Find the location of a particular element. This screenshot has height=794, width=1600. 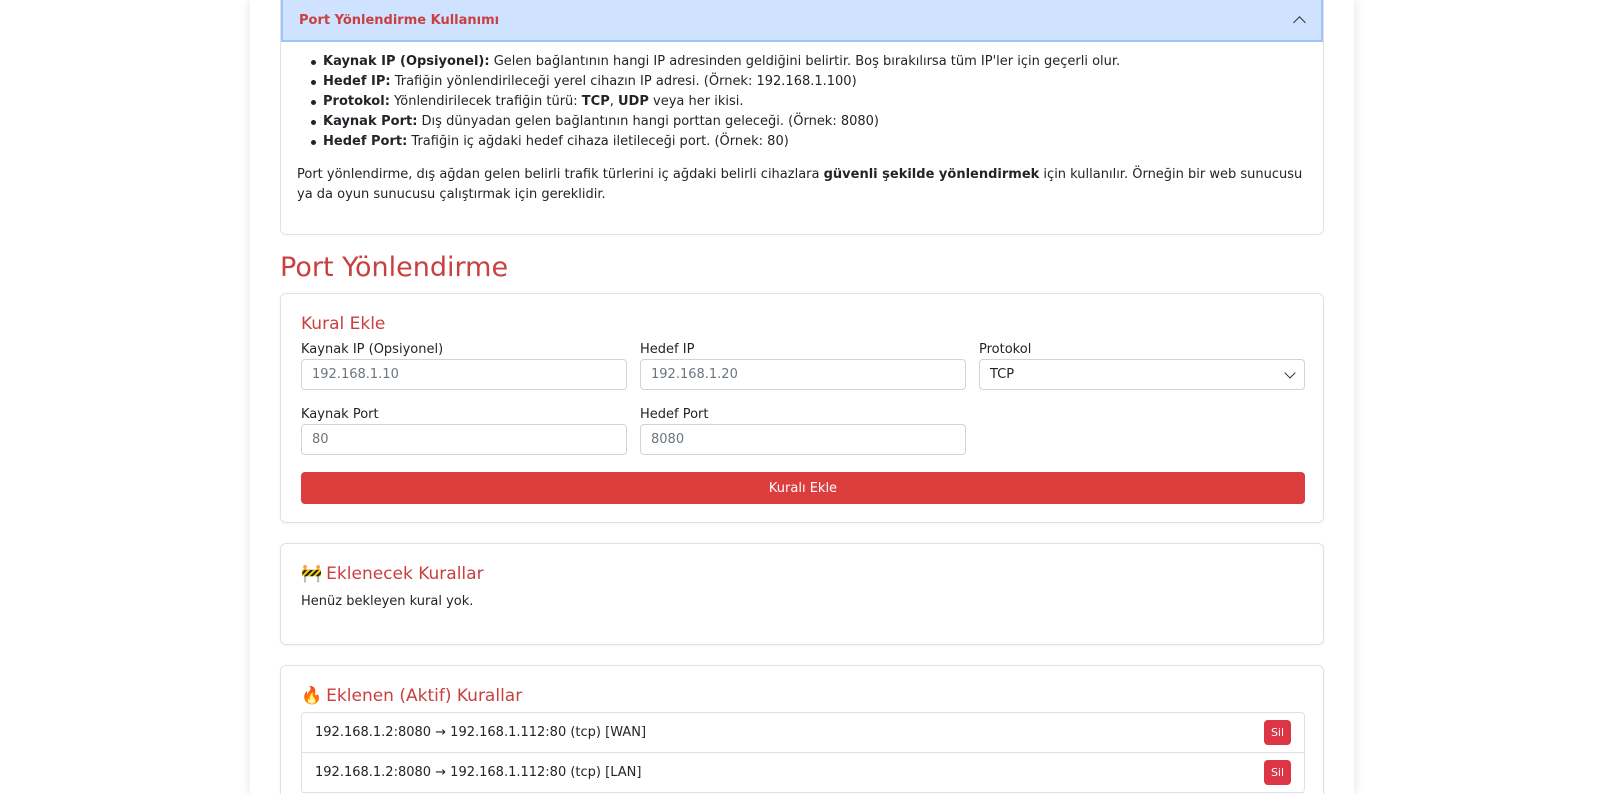

dest-port-label: Hedef Port is located at coordinates (674, 414).